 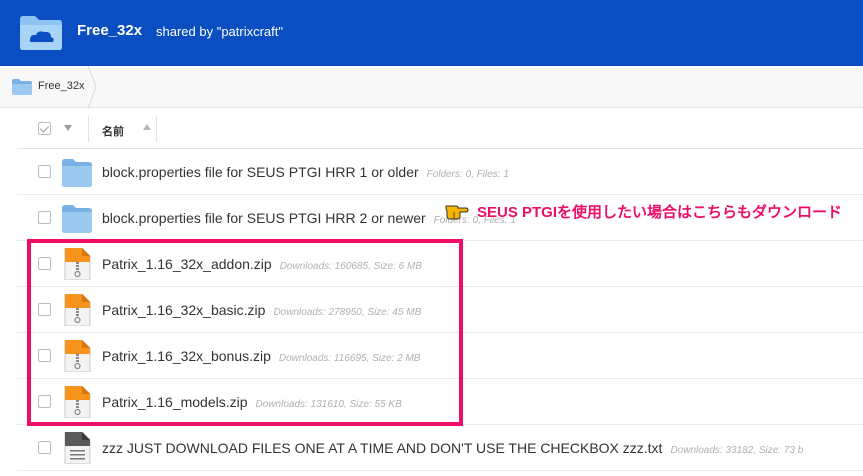 I want to click on file-meta: Folders: 0, Files: 1, so click(x=467, y=174).